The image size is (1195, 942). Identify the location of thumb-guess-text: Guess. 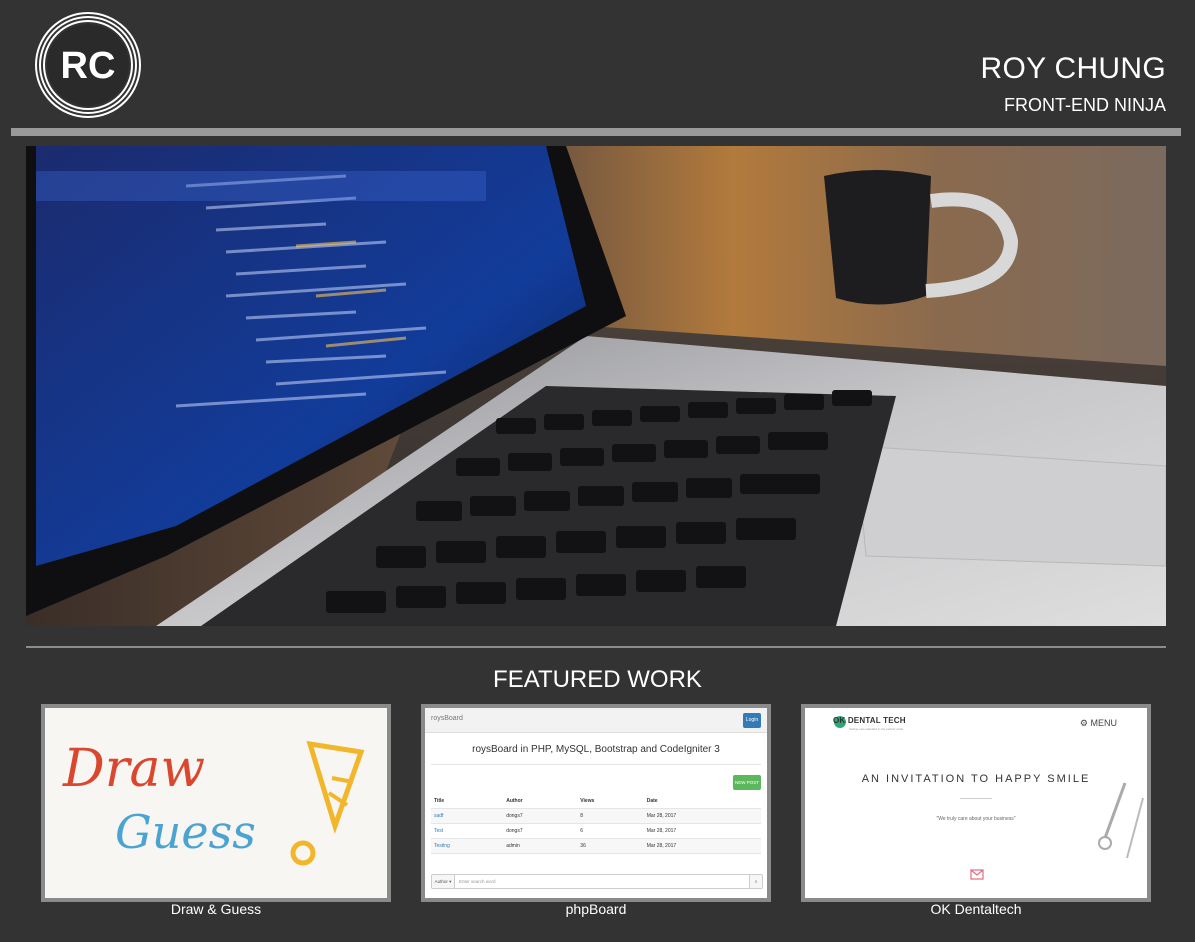
(185, 832).